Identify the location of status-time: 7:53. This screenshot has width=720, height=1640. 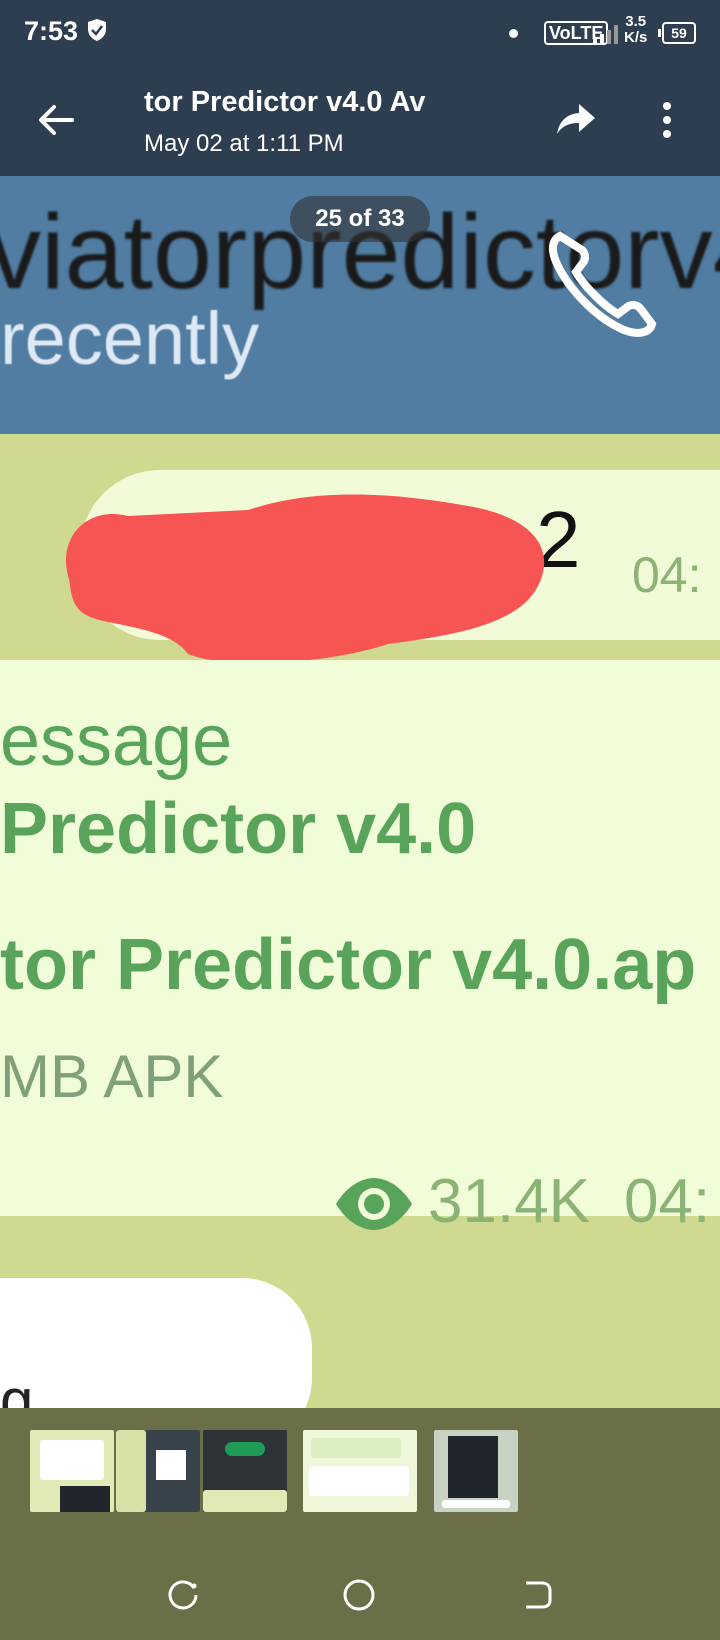
(51, 31).